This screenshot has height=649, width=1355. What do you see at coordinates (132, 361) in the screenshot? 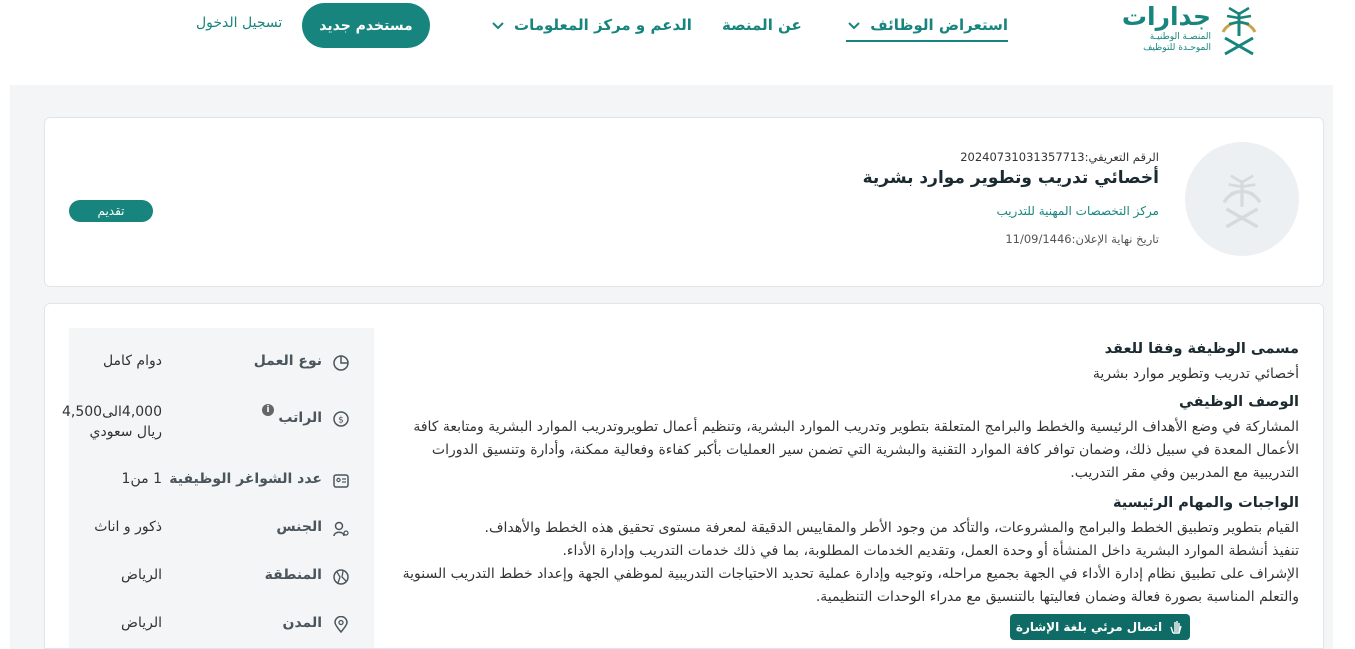
I see `attr-value: دوام كامل` at bounding box center [132, 361].